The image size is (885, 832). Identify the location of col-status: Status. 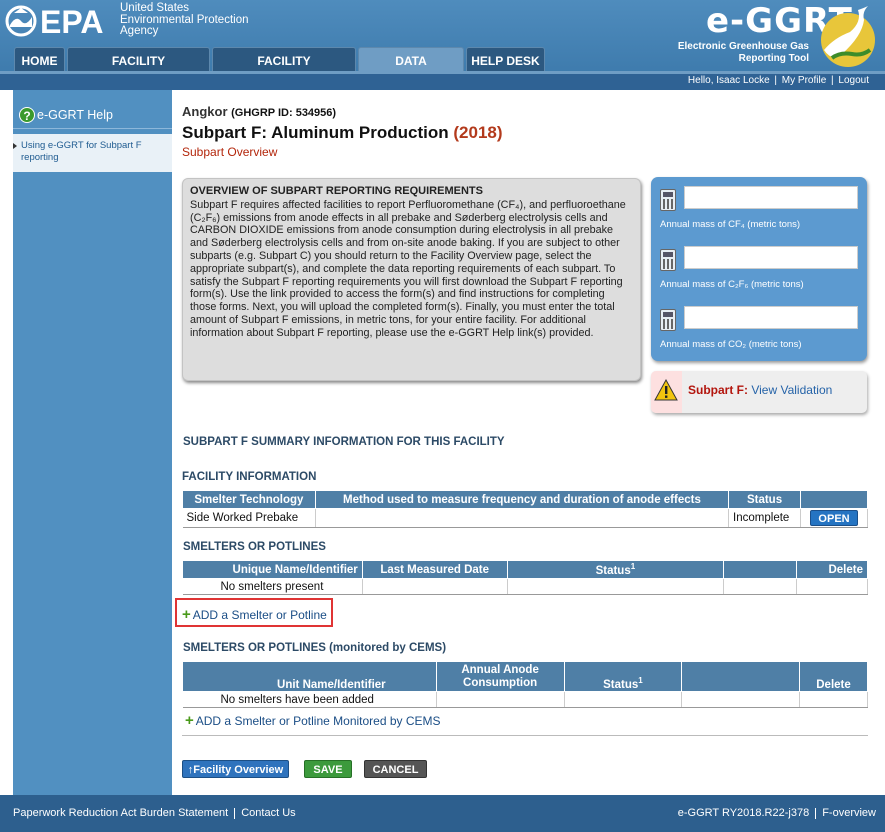
(765, 499).